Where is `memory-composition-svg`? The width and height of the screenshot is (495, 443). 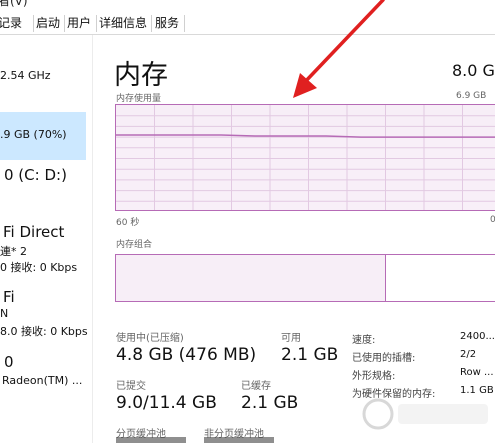 memory-composition-svg is located at coordinates (305, 278).